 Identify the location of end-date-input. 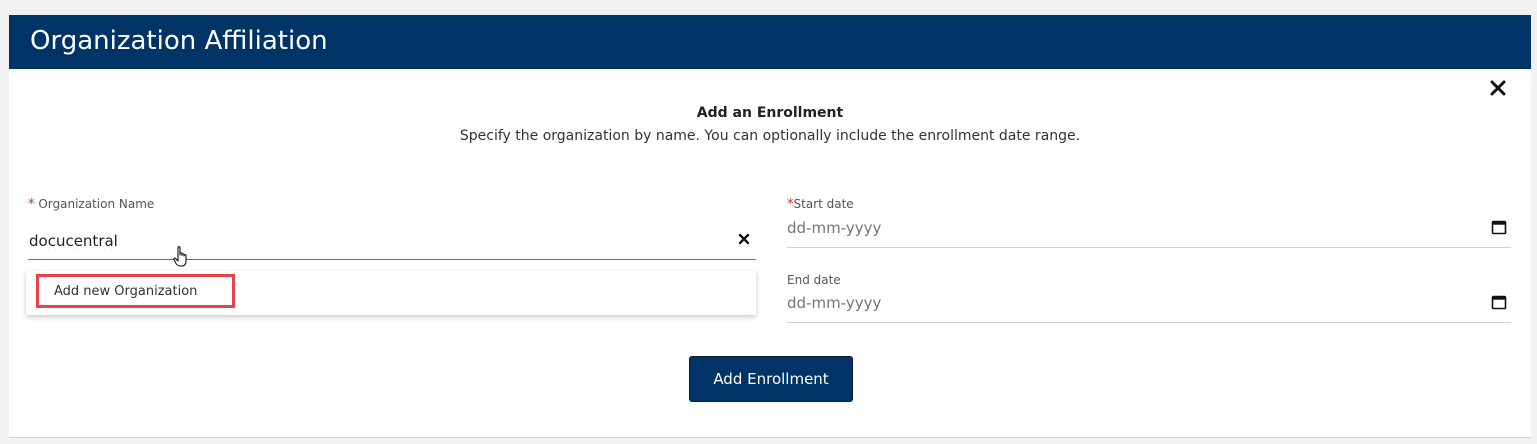
(1132, 303).